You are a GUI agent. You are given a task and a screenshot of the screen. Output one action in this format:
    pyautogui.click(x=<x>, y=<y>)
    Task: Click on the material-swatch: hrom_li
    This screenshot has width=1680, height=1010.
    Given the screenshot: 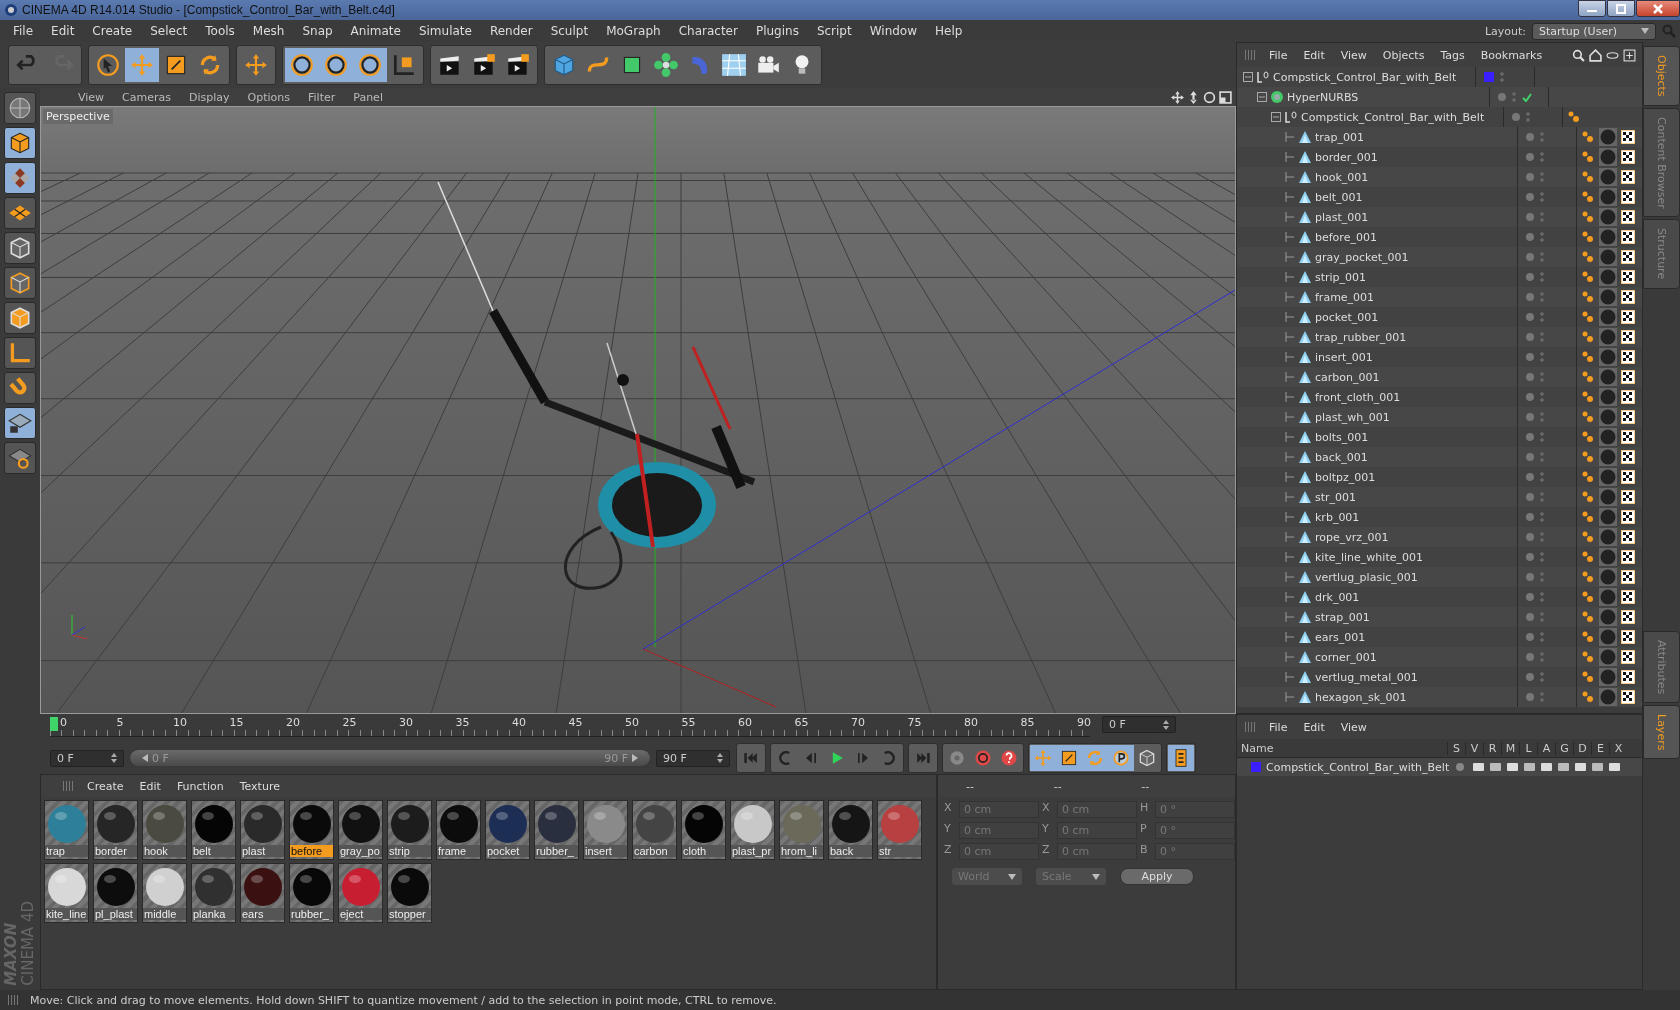 What is the action you would take?
    pyautogui.click(x=801, y=830)
    